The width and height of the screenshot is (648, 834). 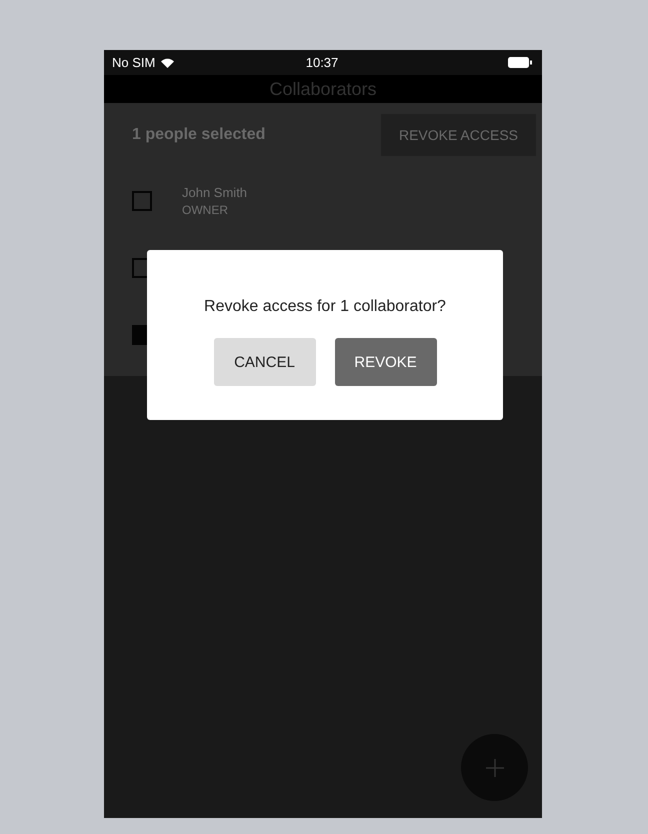 I want to click on checkbox, so click(x=142, y=200).